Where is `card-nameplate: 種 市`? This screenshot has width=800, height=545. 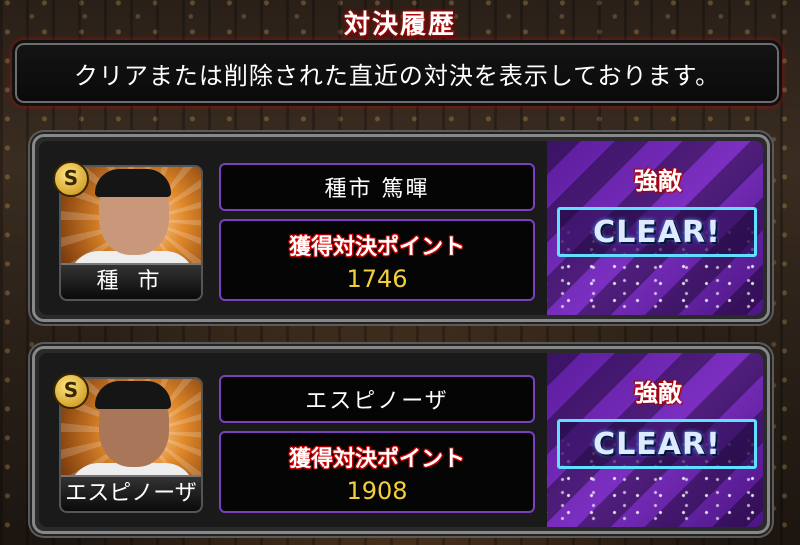 card-nameplate: 種 市 is located at coordinates (131, 281).